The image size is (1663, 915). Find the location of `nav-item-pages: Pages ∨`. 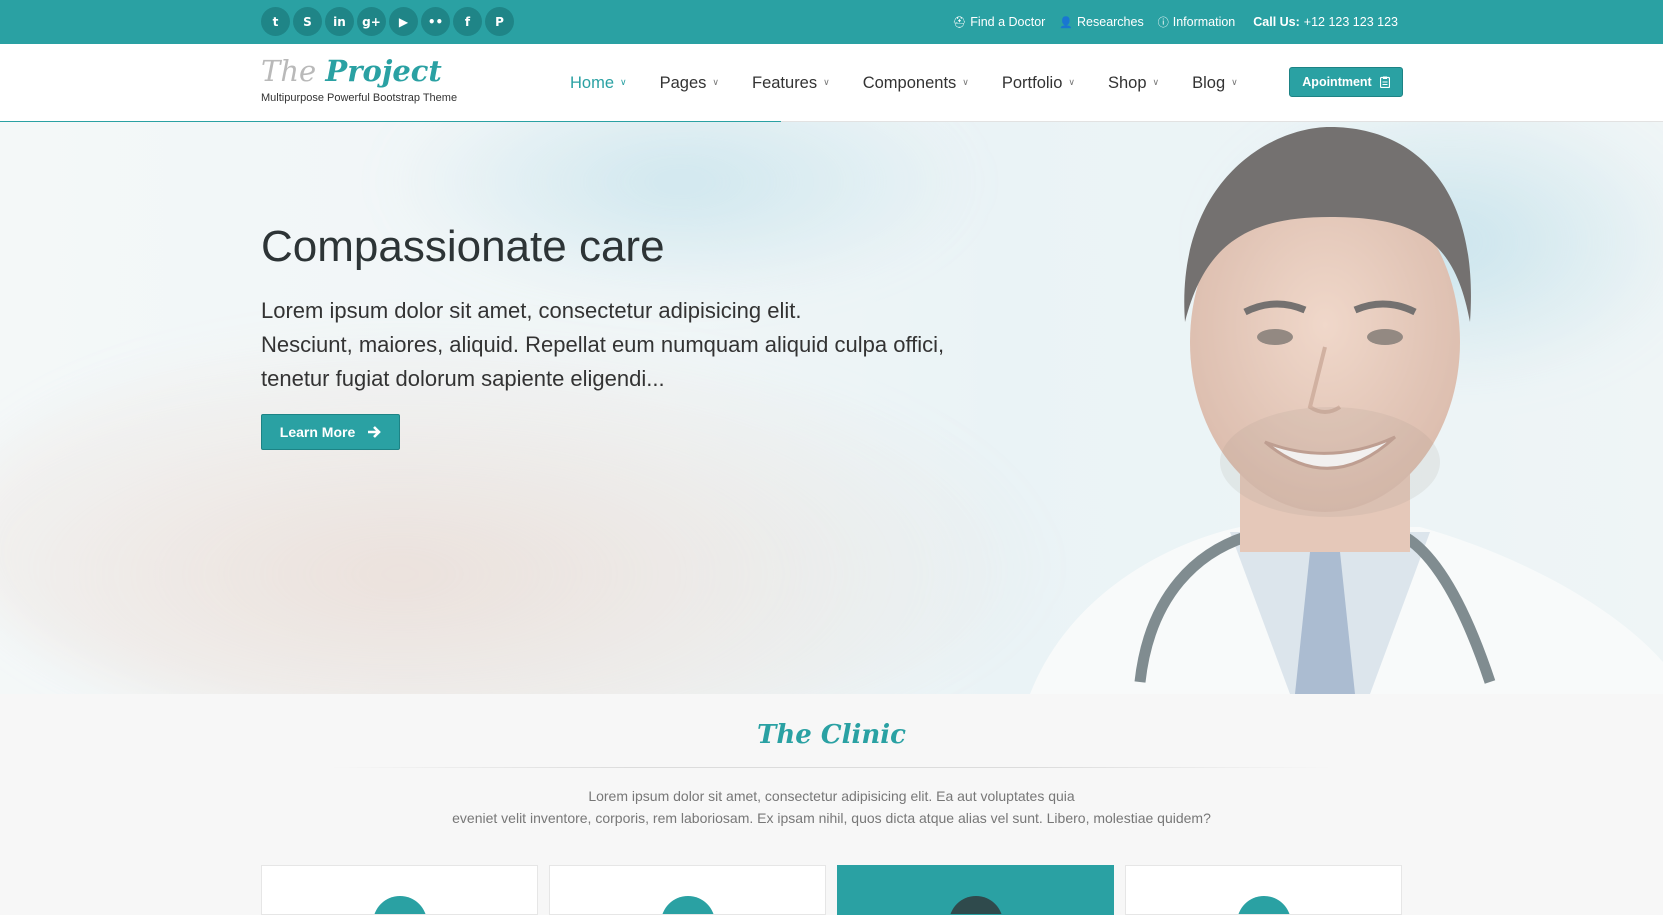

nav-item-pages: Pages ∨ is located at coordinates (689, 83).